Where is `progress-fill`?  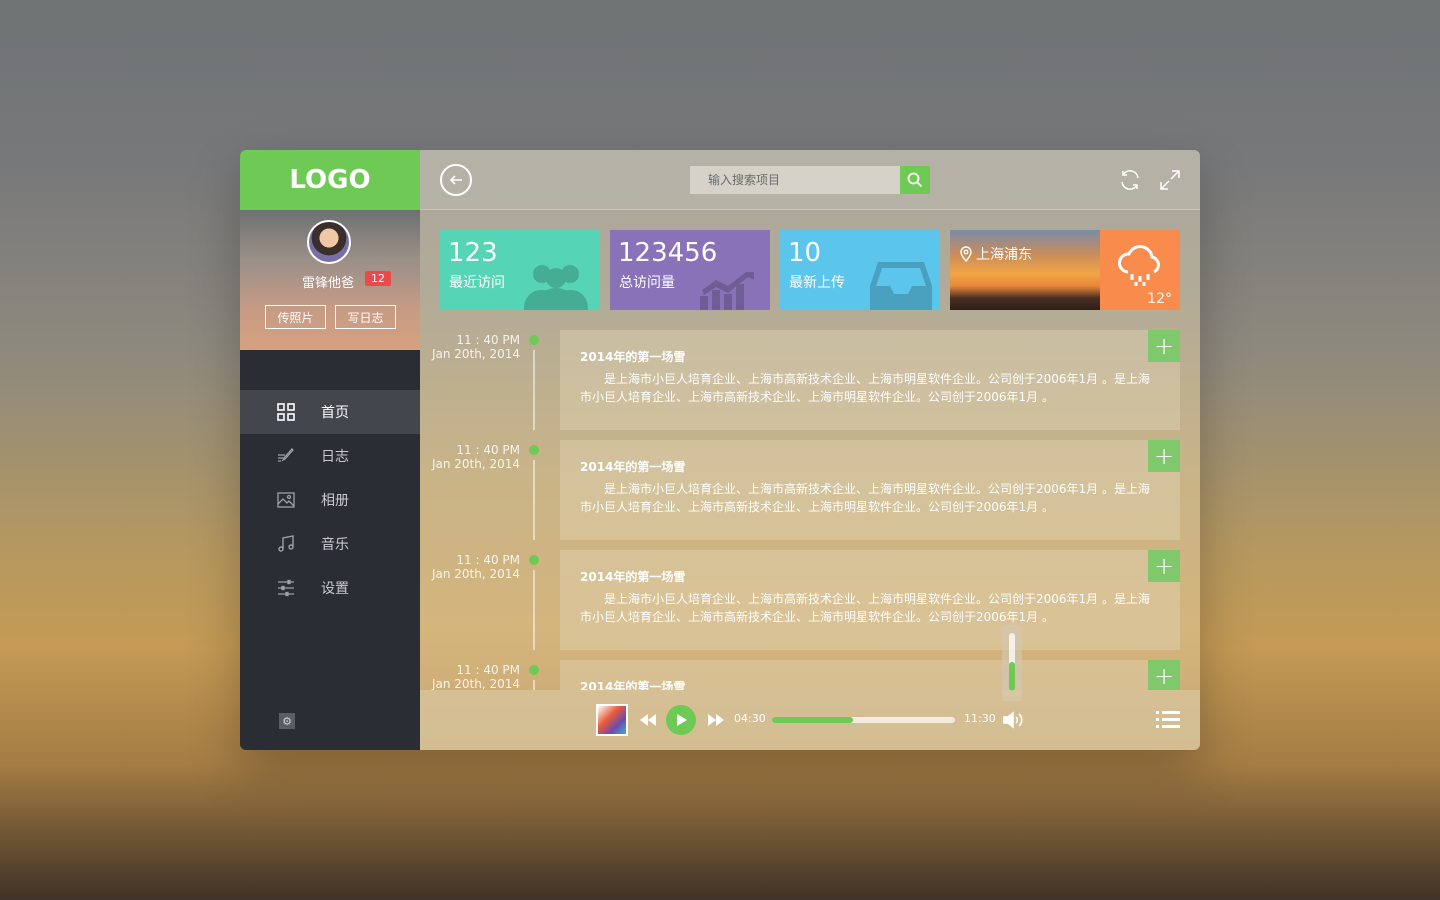 progress-fill is located at coordinates (812, 720).